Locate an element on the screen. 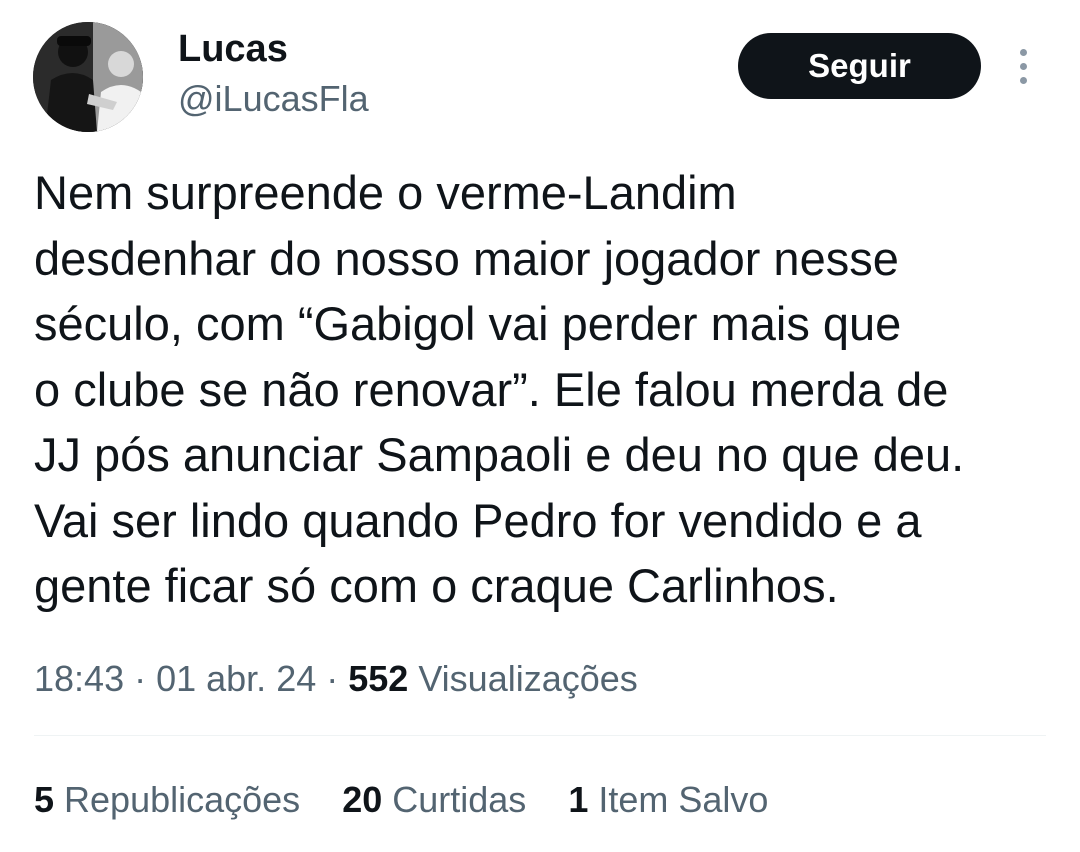 The height and width of the screenshot is (852, 1080). views-label: Visualizações is located at coordinates (523, 678).